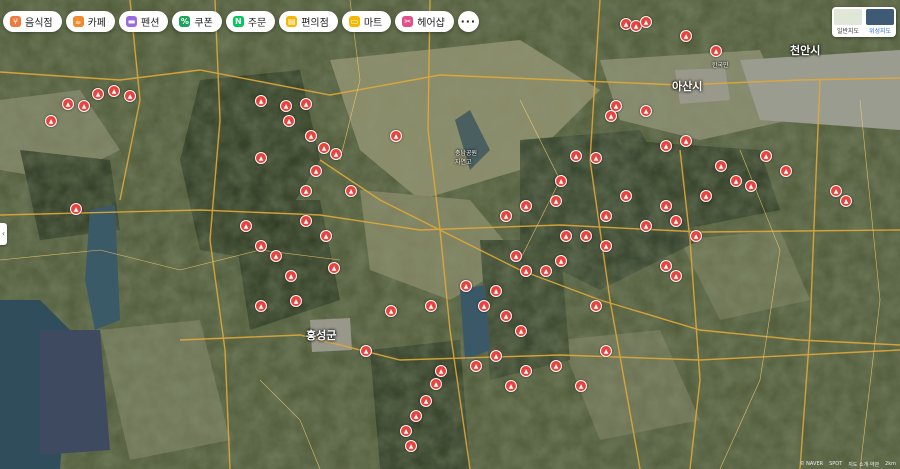 The width and height of the screenshot is (900, 469). What do you see at coordinates (366, 21) in the screenshot?
I see `chip-mart: ▭ 마트` at bounding box center [366, 21].